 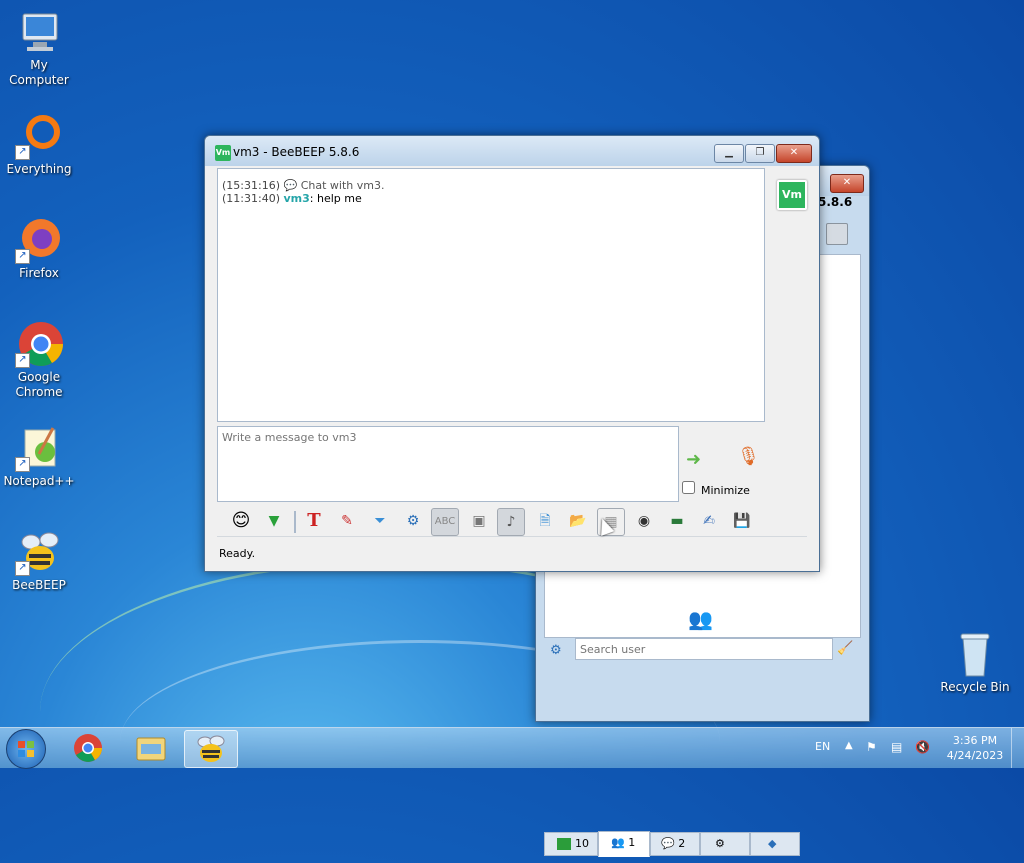 I want to click on monitor-icon, so click(x=564, y=844).